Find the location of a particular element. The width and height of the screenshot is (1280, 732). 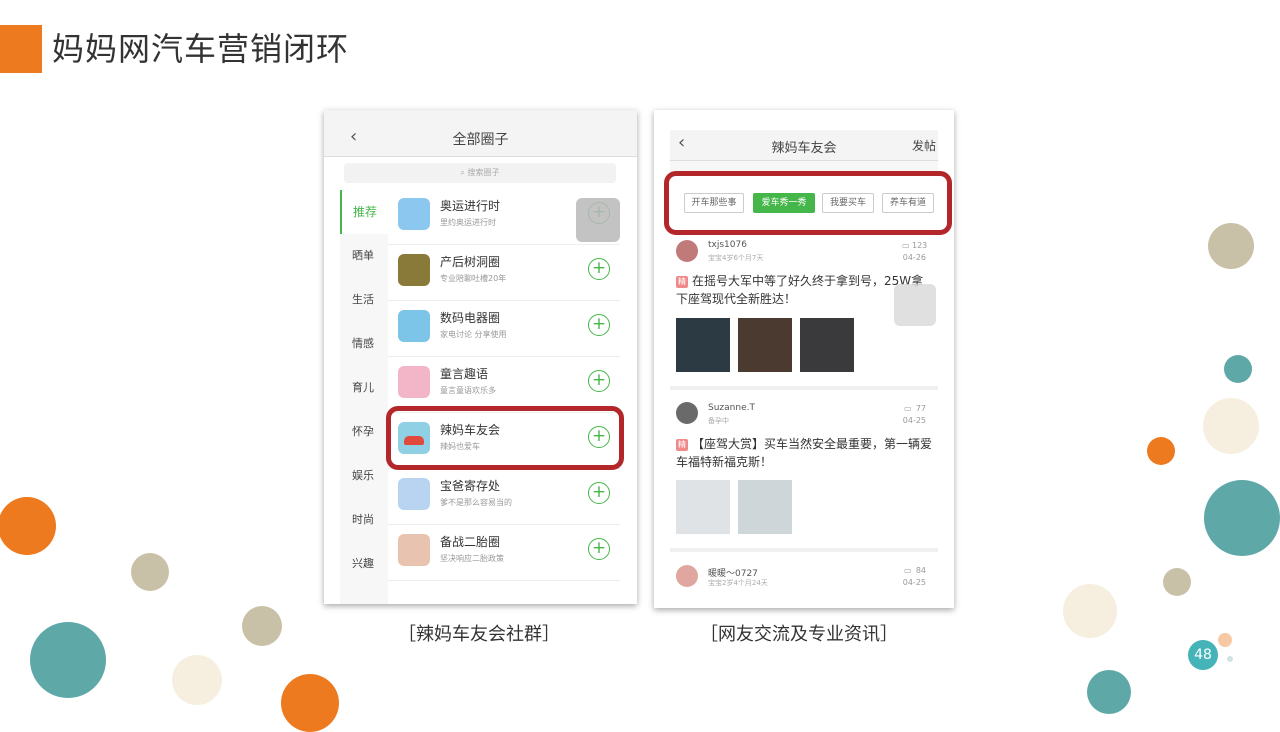

circle-row: 产后树洞圈 专业陪聊吐槽20年 + is located at coordinates (504, 272).